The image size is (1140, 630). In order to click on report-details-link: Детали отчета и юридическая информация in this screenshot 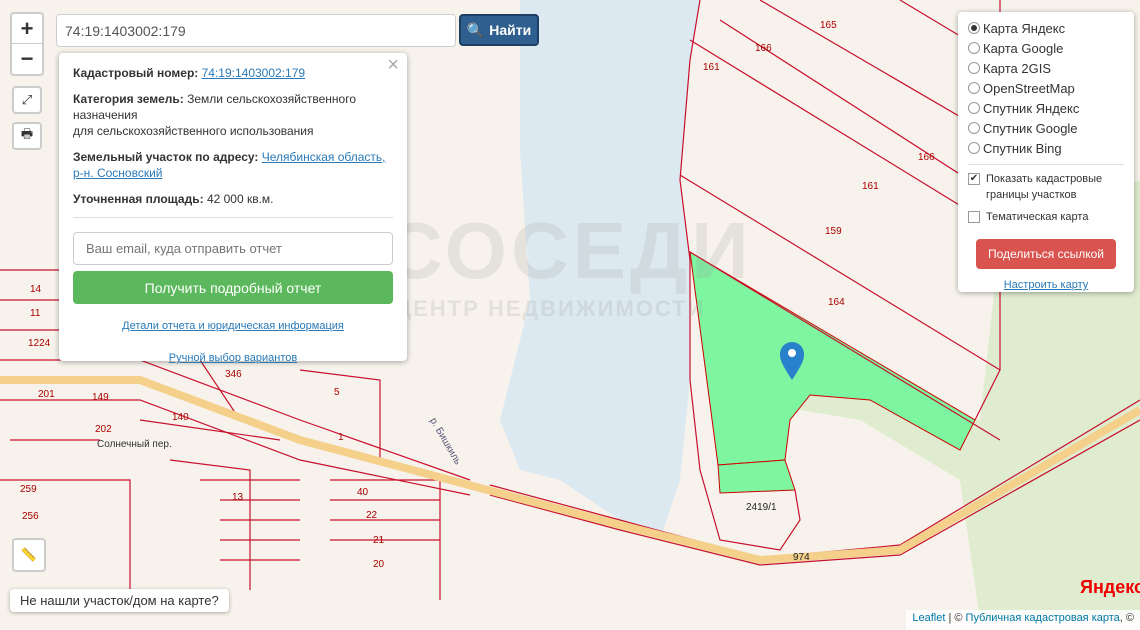, I will do `click(233, 326)`.